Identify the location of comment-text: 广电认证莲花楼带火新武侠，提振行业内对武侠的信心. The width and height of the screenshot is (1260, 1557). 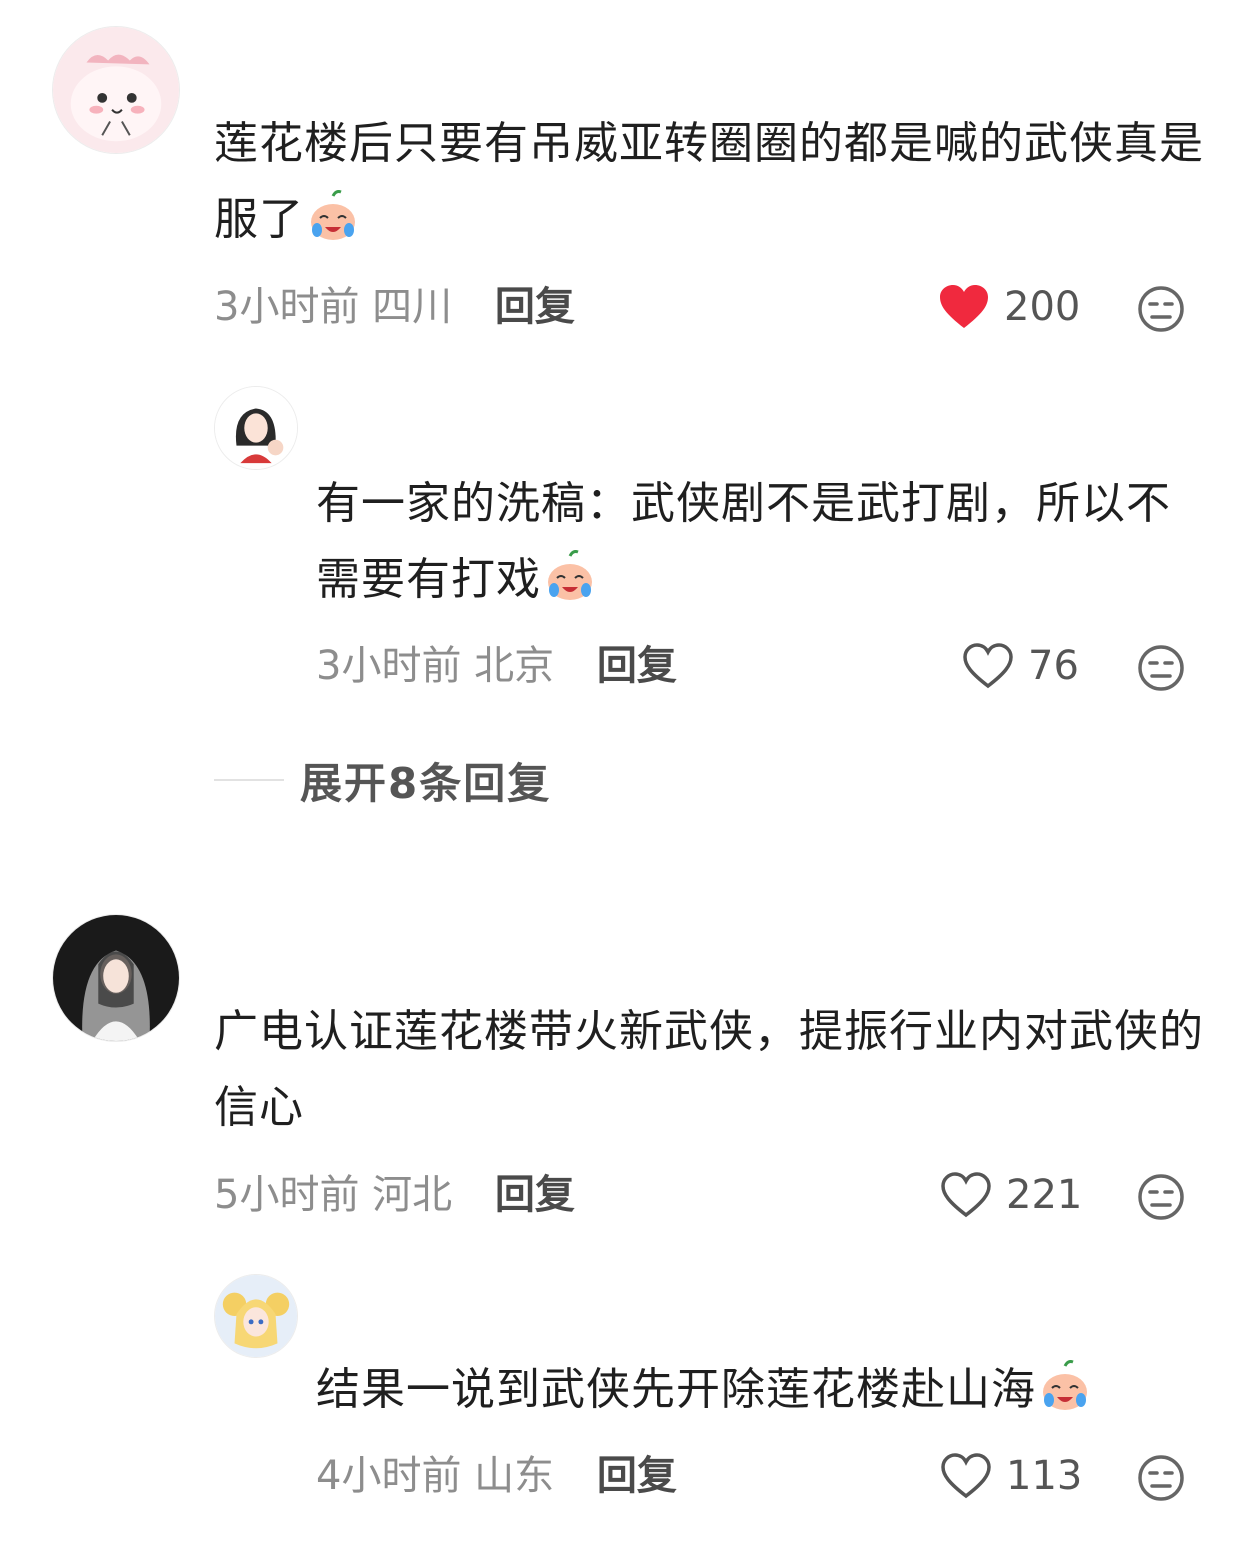
(709, 1069).